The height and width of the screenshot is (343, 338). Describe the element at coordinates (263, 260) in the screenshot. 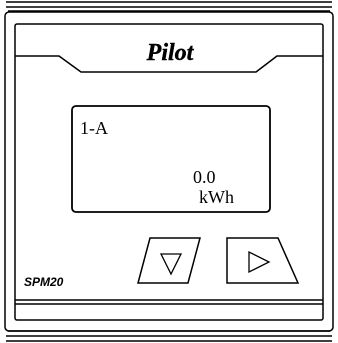

I see `right-button` at that location.